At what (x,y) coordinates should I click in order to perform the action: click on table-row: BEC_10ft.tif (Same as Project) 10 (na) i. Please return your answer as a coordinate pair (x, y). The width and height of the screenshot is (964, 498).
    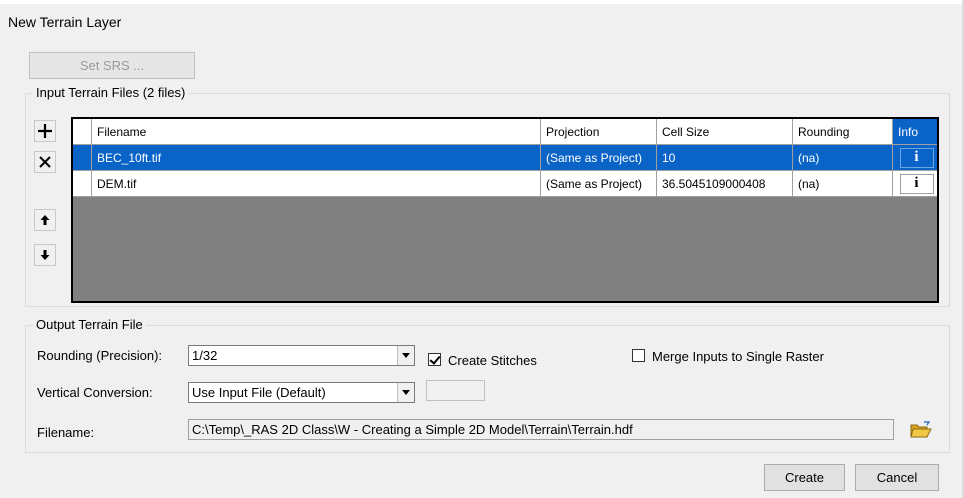
    Looking at the image, I should click on (505, 158).